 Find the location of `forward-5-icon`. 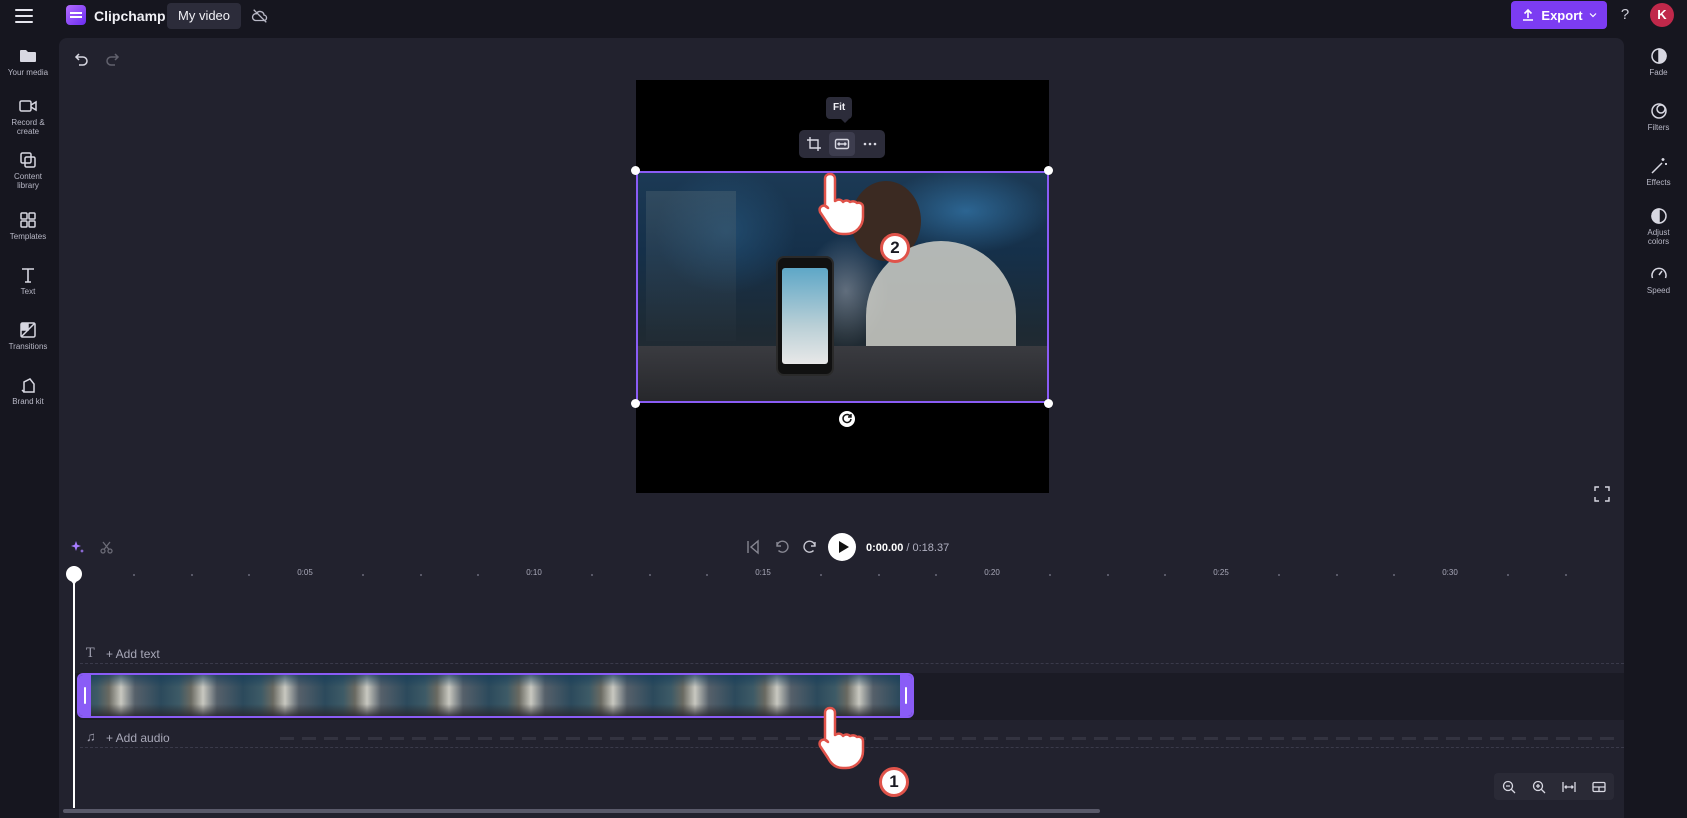

forward-5-icon is located at coordinates (810, 547).